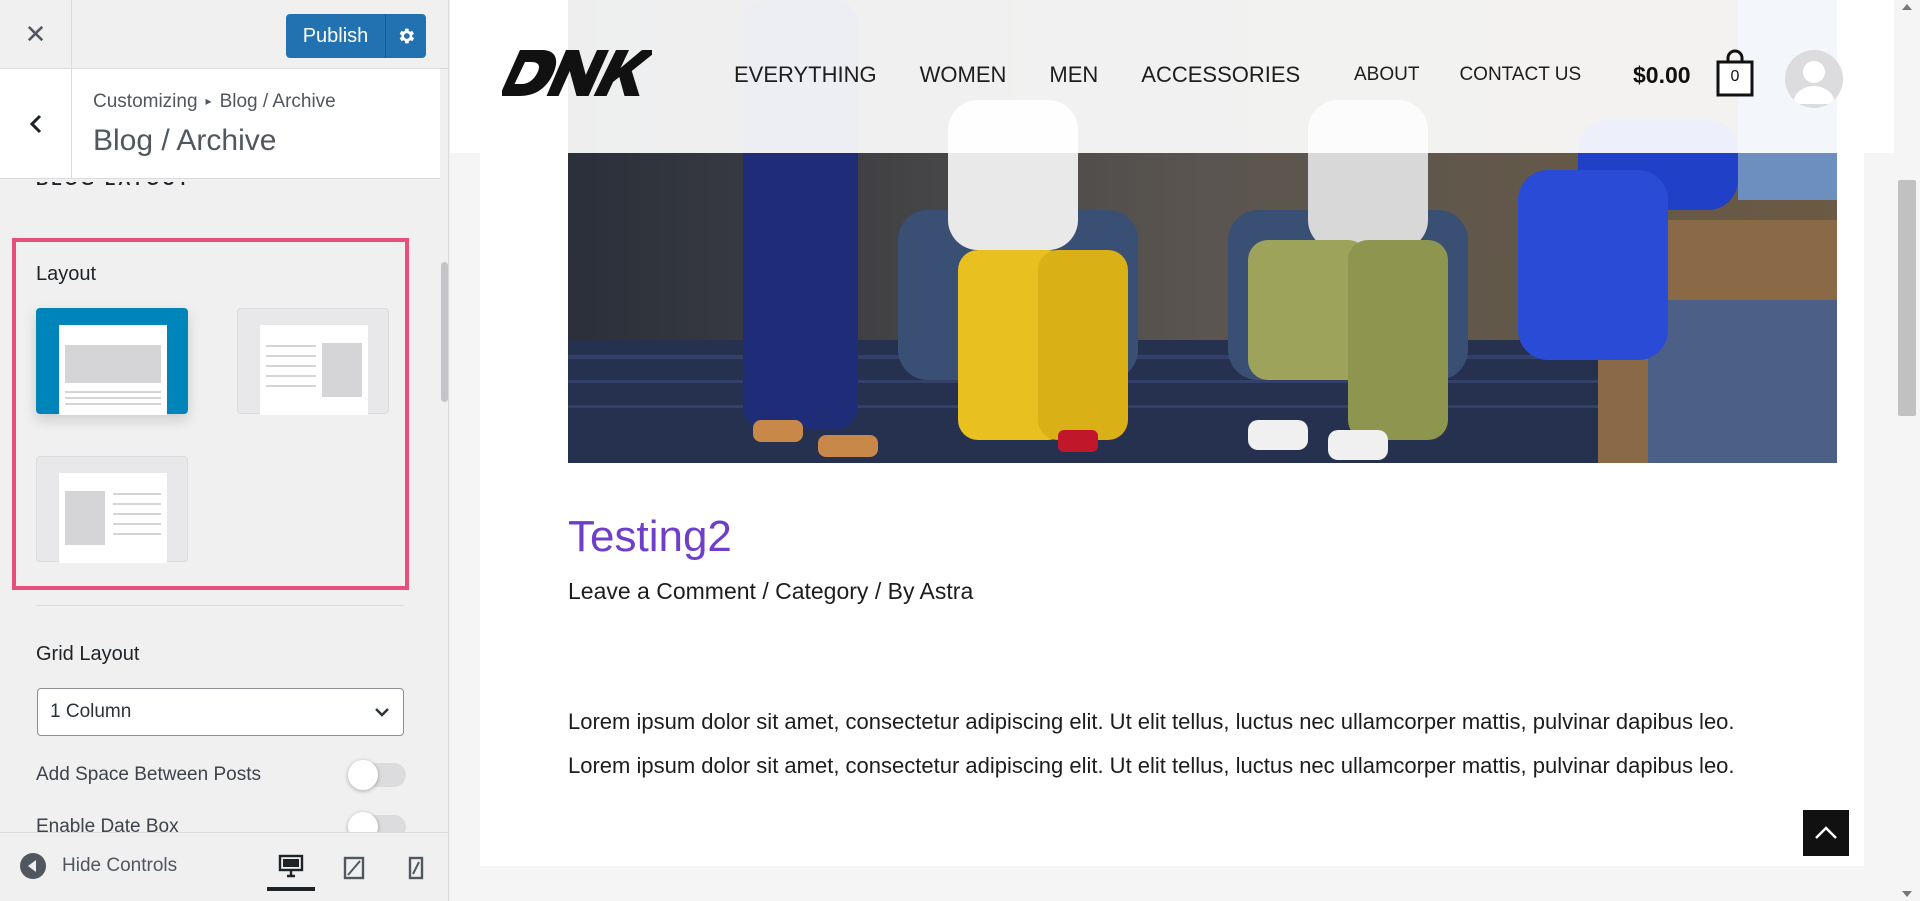 The image size is (1920, 901). Describe the element at coordinates (1662, 75) in the screenshot. I see `cart-total: $0.00` at that location.